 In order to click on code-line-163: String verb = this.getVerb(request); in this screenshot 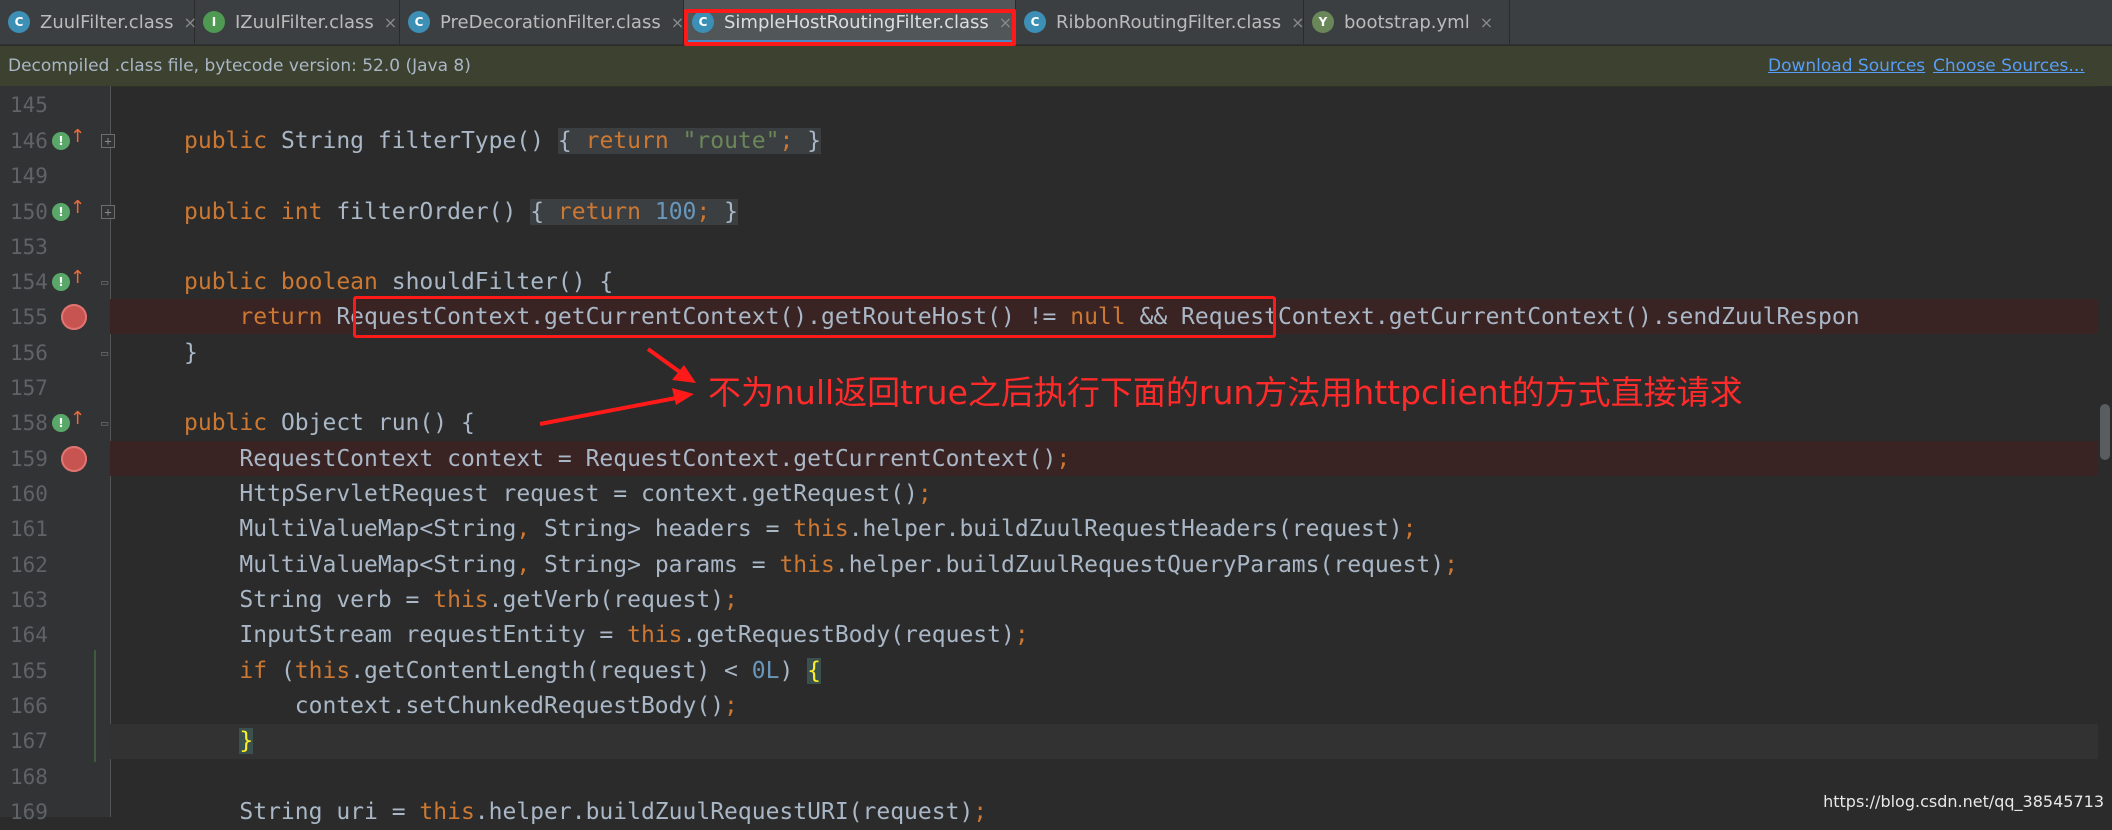, I will do `click(1056, 600)`.